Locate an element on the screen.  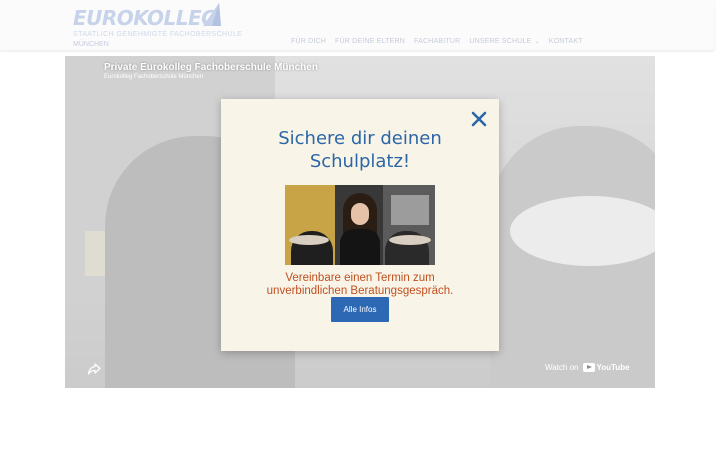
chevron-down-icon: ⌄ is located at coordinates (537, 42).